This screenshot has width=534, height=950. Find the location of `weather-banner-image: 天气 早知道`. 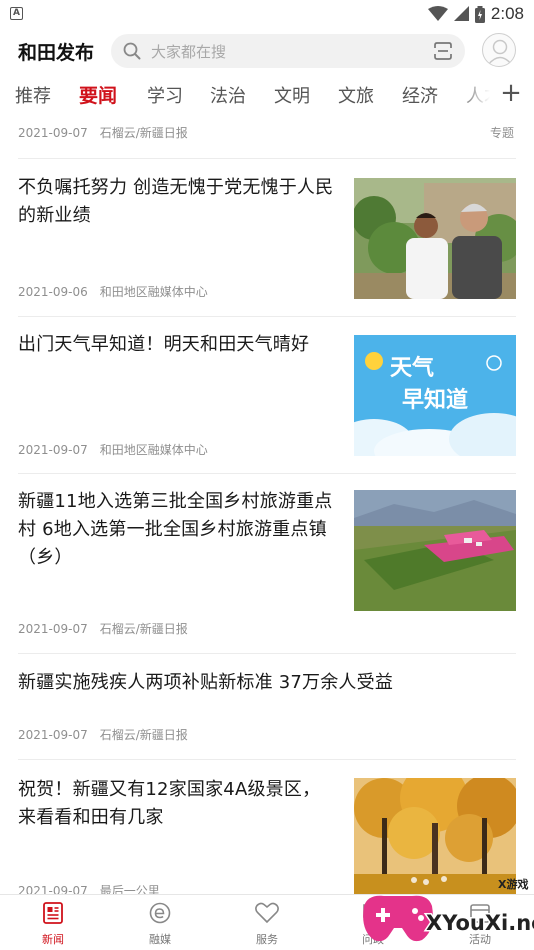

weather-banner-image: 天气 早知道 is located at coordinates (435, 395).